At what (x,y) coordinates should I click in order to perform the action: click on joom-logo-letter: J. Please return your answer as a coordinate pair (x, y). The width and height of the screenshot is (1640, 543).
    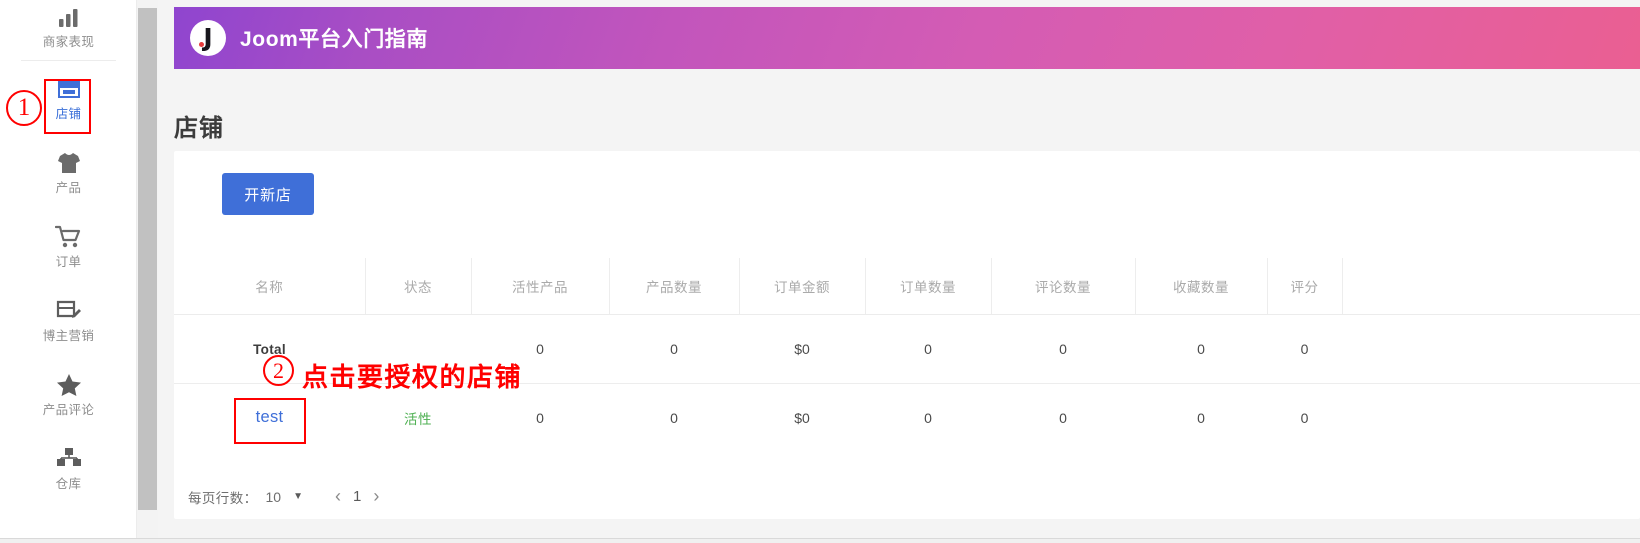
    Looking at the image, I should click on (208, 37).